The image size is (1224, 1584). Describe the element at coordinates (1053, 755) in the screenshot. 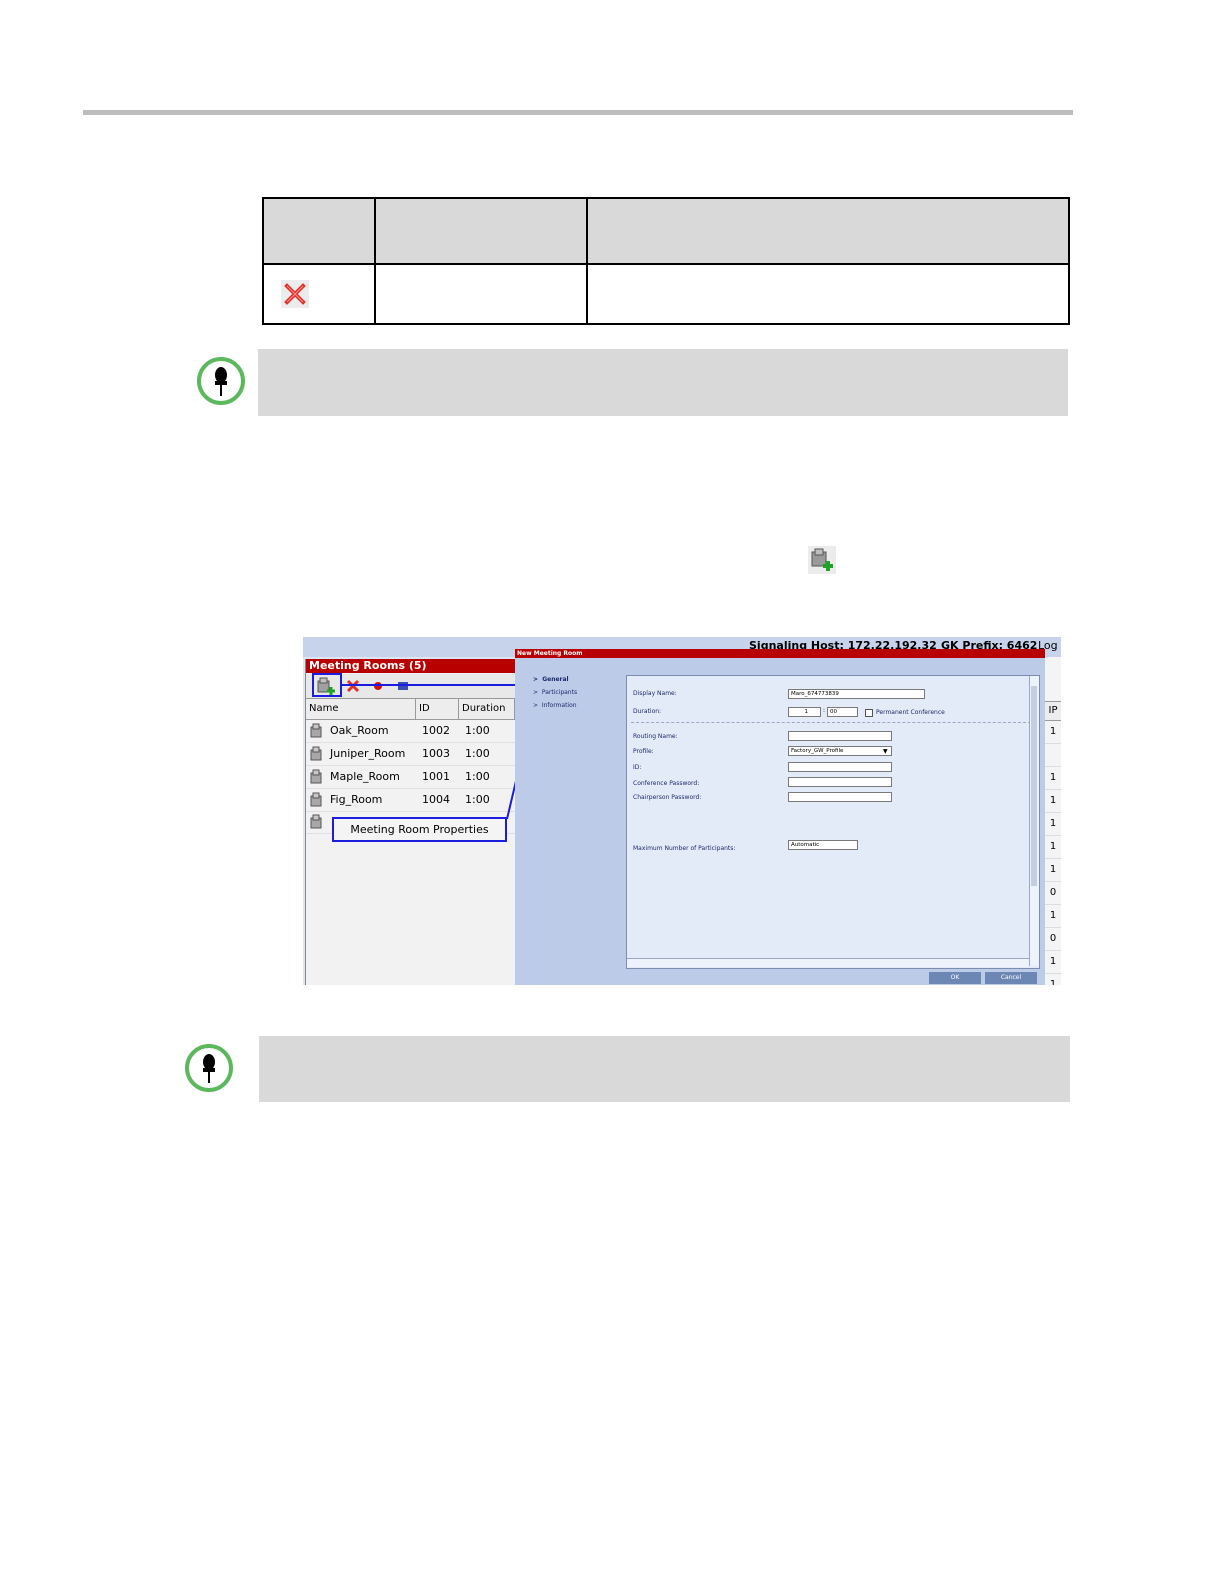

I see `conference-list-cell` at that location.